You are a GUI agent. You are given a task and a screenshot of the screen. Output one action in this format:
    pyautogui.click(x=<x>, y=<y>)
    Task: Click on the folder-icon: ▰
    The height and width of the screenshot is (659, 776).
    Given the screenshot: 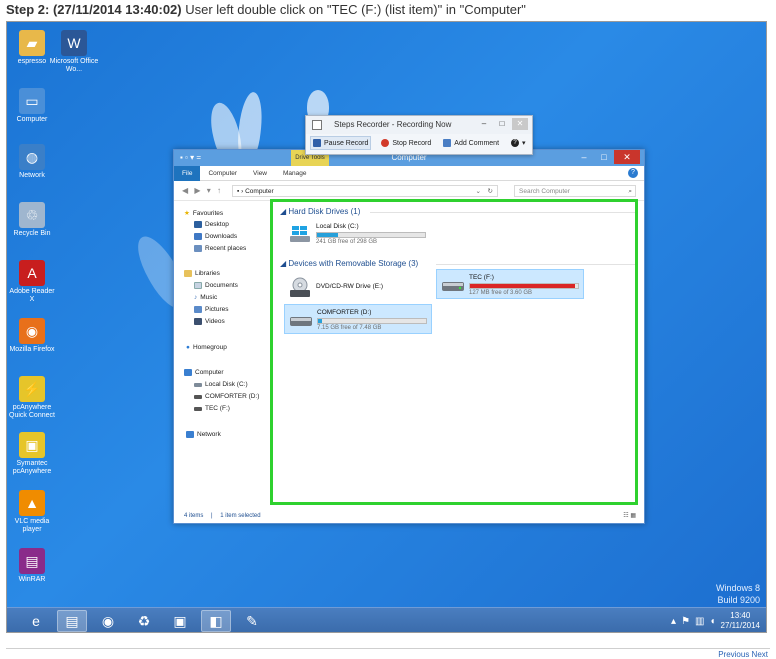 What is the action you would take?
    pyautogui.click(x=32, y=43)
    